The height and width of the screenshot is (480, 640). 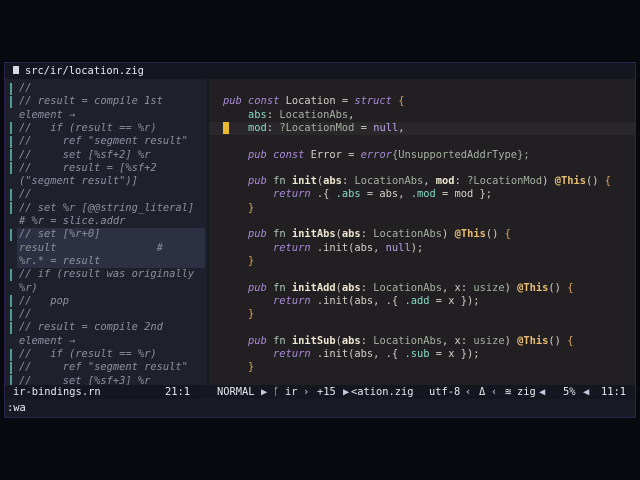 What do you see at coordinates (238, 314) in the screenshot?
I see `code-line: }` at bounding box center [238, 314].